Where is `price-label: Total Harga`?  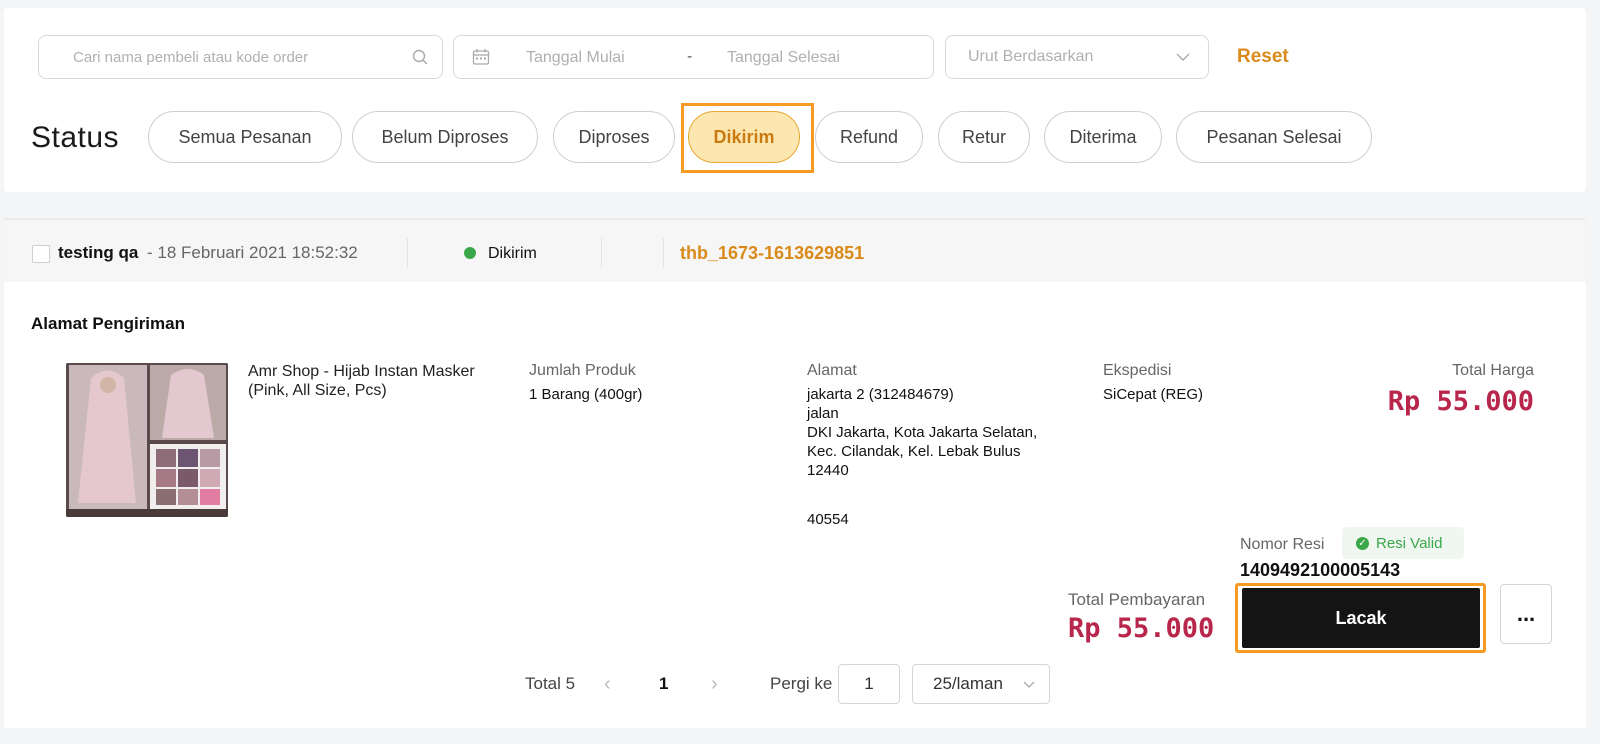
price-label: Total Harga is located at coordinates (1493, 370).